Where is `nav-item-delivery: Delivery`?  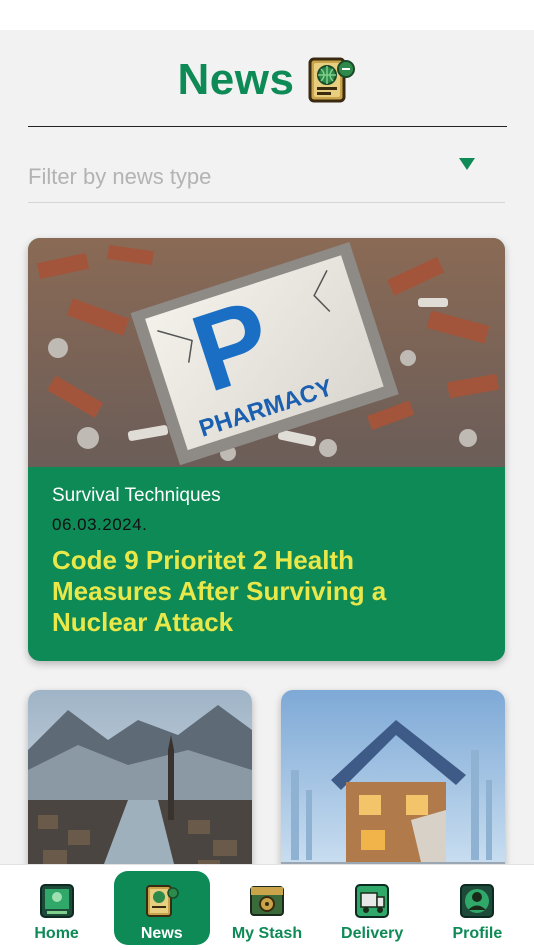
nav-item-delivery: Delivery is located at coordinates (372, 908).